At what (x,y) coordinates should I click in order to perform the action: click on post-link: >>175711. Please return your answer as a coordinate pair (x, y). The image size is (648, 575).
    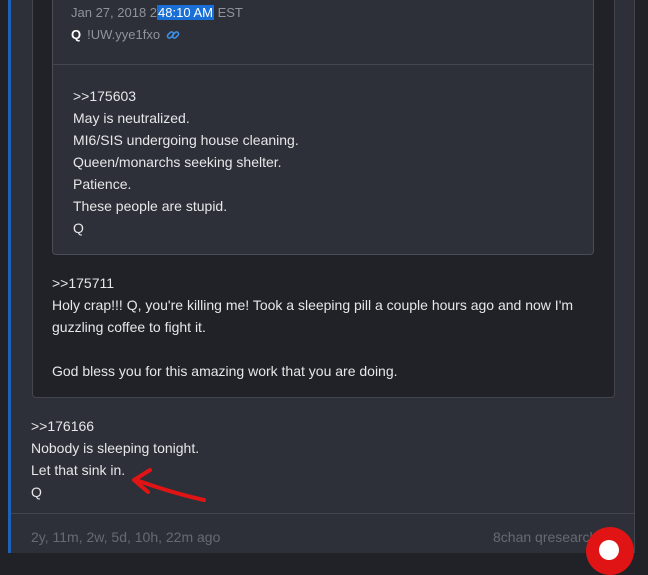
    Looking at the image, I should click on (312, 283).